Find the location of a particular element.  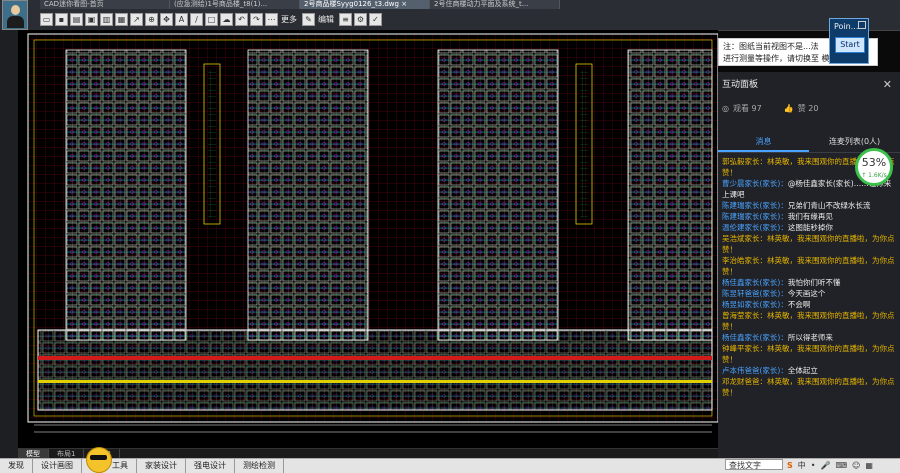

podium-block is located at coordinates (375, 370).